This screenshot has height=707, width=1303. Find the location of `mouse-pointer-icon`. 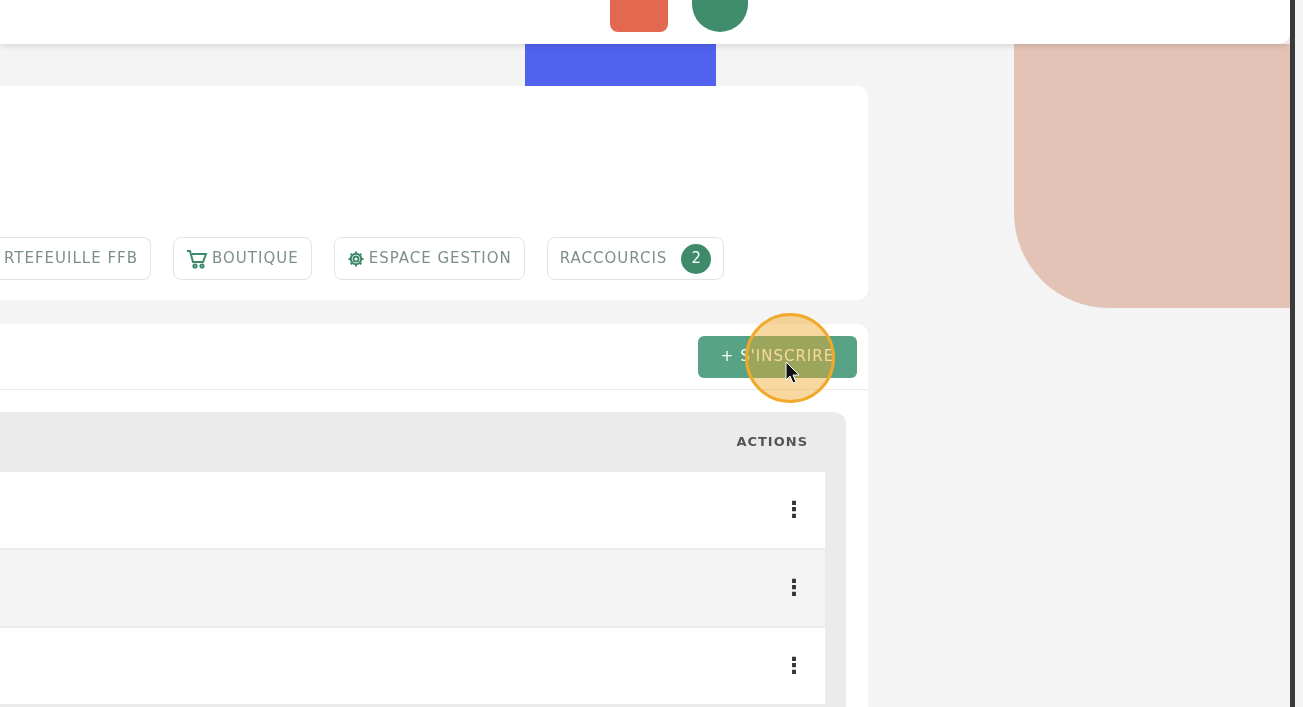

mouse-pointer-icon is located at coordinates (793, 373).